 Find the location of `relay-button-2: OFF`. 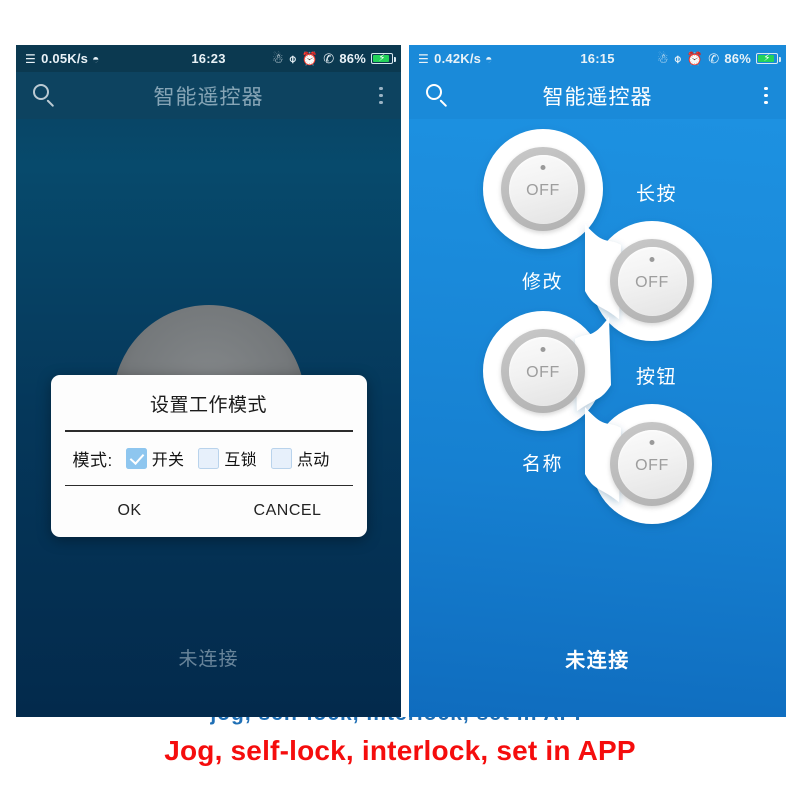

relay-button-2: OFF is located at coordinates (652, 281).